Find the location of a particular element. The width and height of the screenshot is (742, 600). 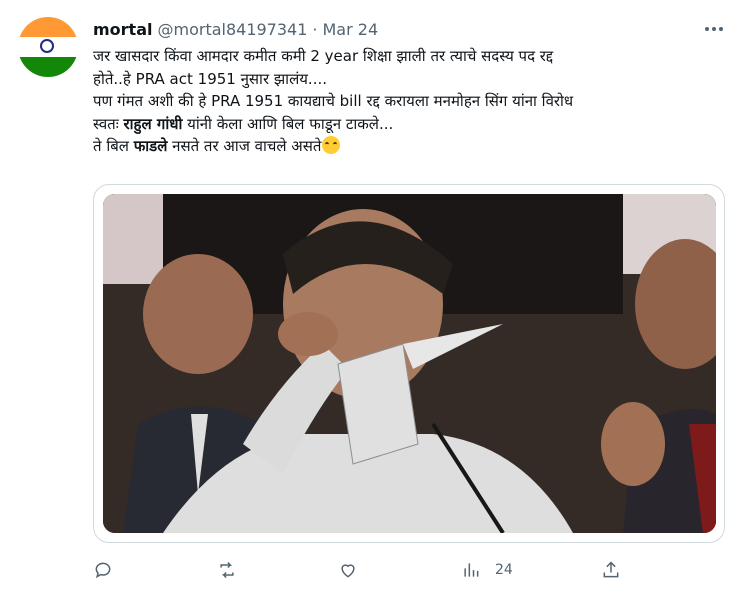

bold-name: राहुल गांधी is located at coordinates (153, 123).